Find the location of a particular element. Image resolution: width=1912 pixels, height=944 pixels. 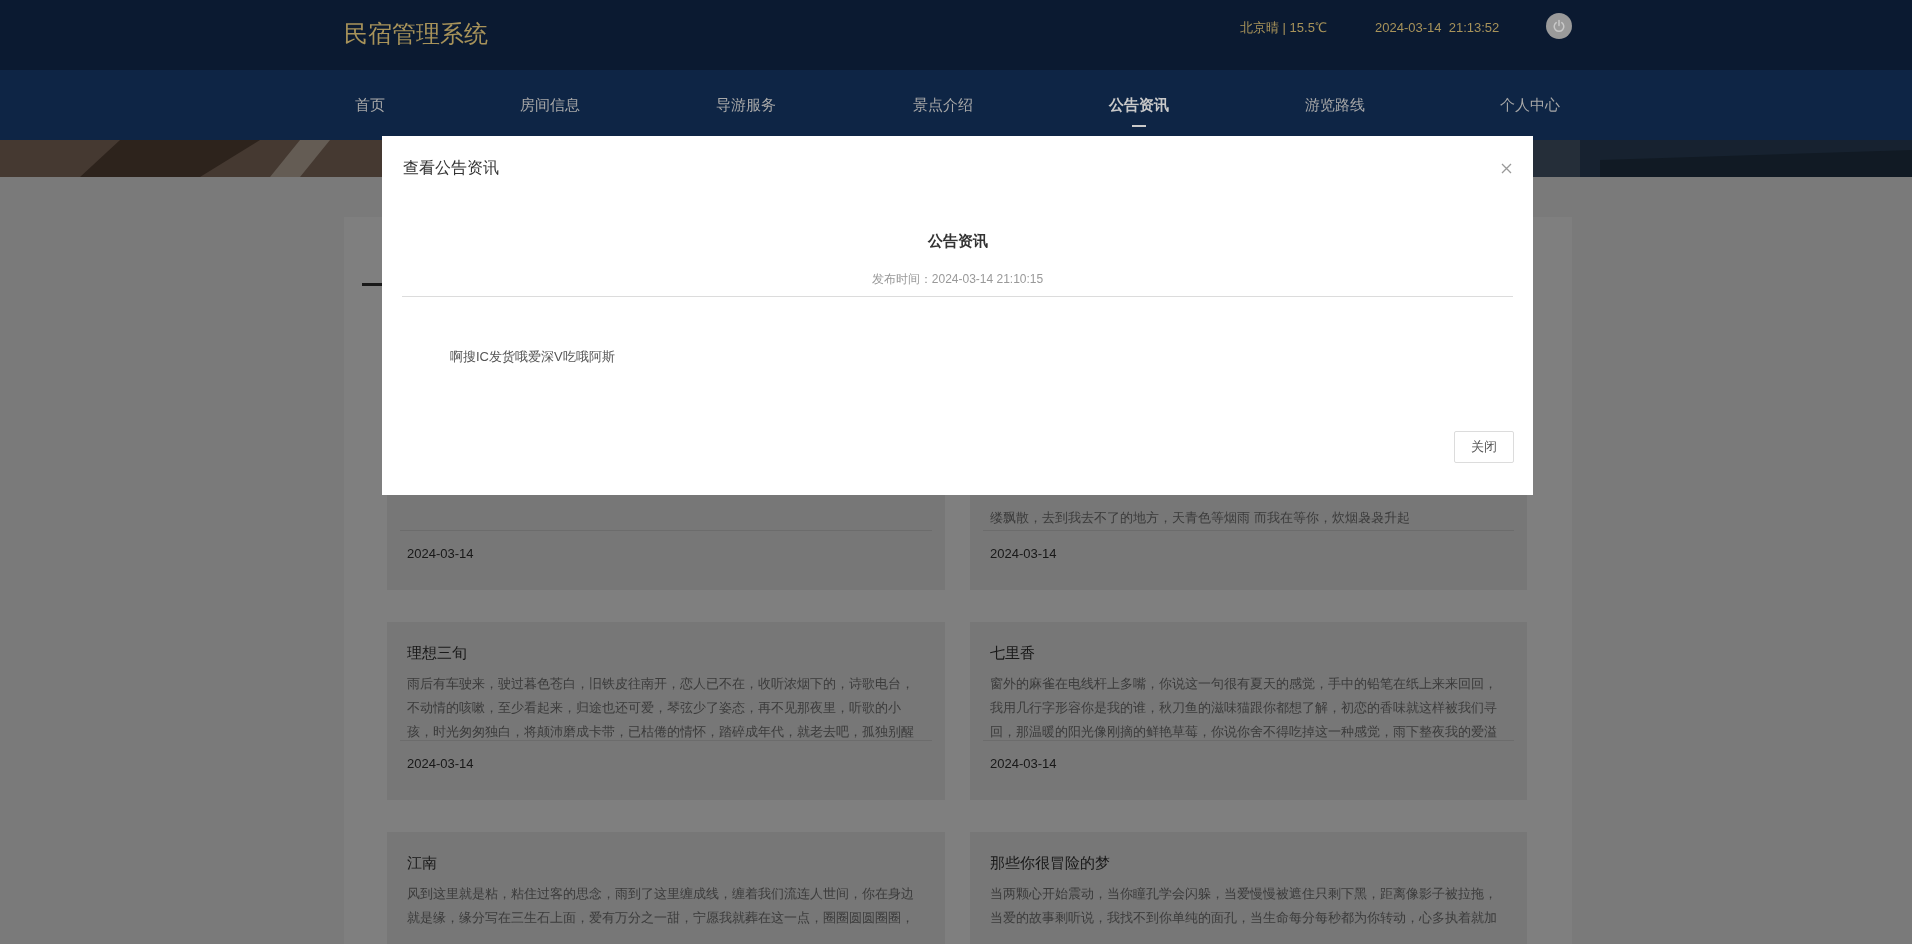

modal-title: 查看公告资讯 is located at coordinates (451, 168).